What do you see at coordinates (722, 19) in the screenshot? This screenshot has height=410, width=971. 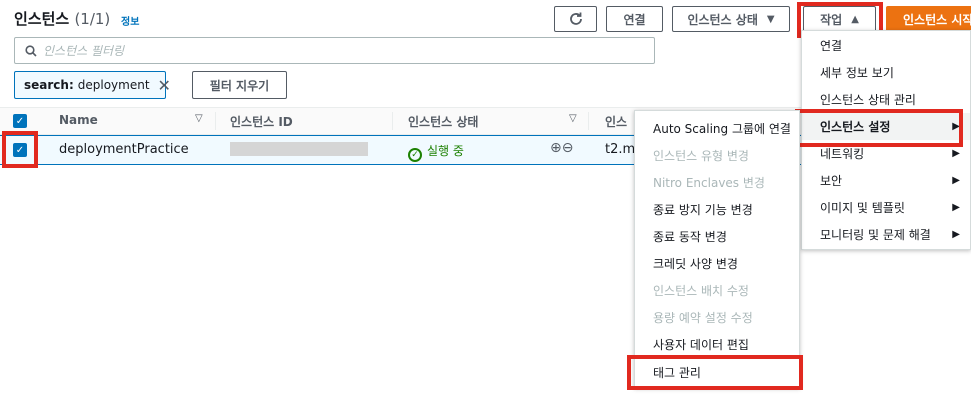 I see `instance-state-label: 인스턴스 상태` at bounding box center [722, 19].